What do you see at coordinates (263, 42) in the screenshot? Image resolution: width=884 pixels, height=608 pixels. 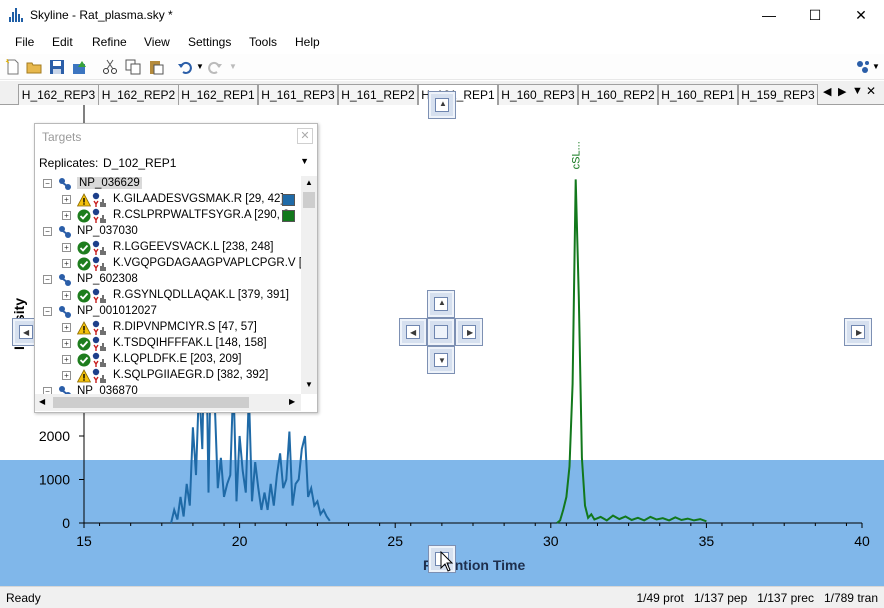 I see `menu-tools: Tools` at bounding box center [263, 42].